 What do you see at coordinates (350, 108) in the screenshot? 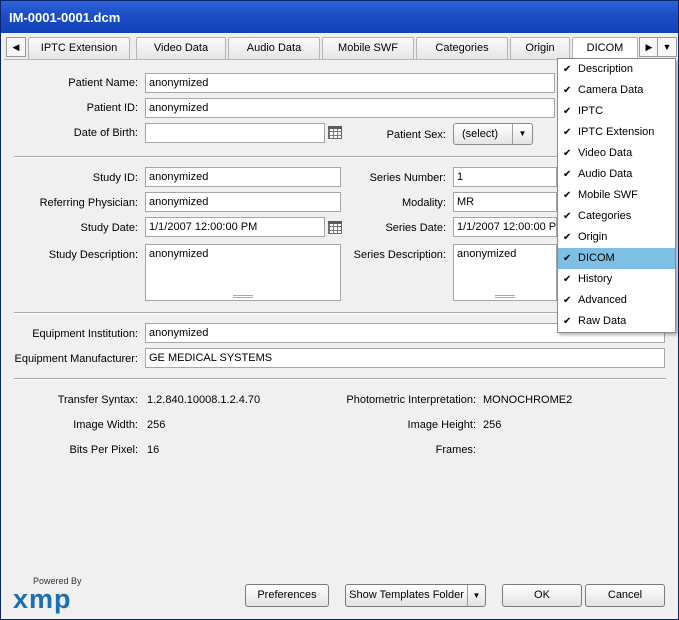
I see `patient-id-field: anonymized` at bounding box center [350, 108].